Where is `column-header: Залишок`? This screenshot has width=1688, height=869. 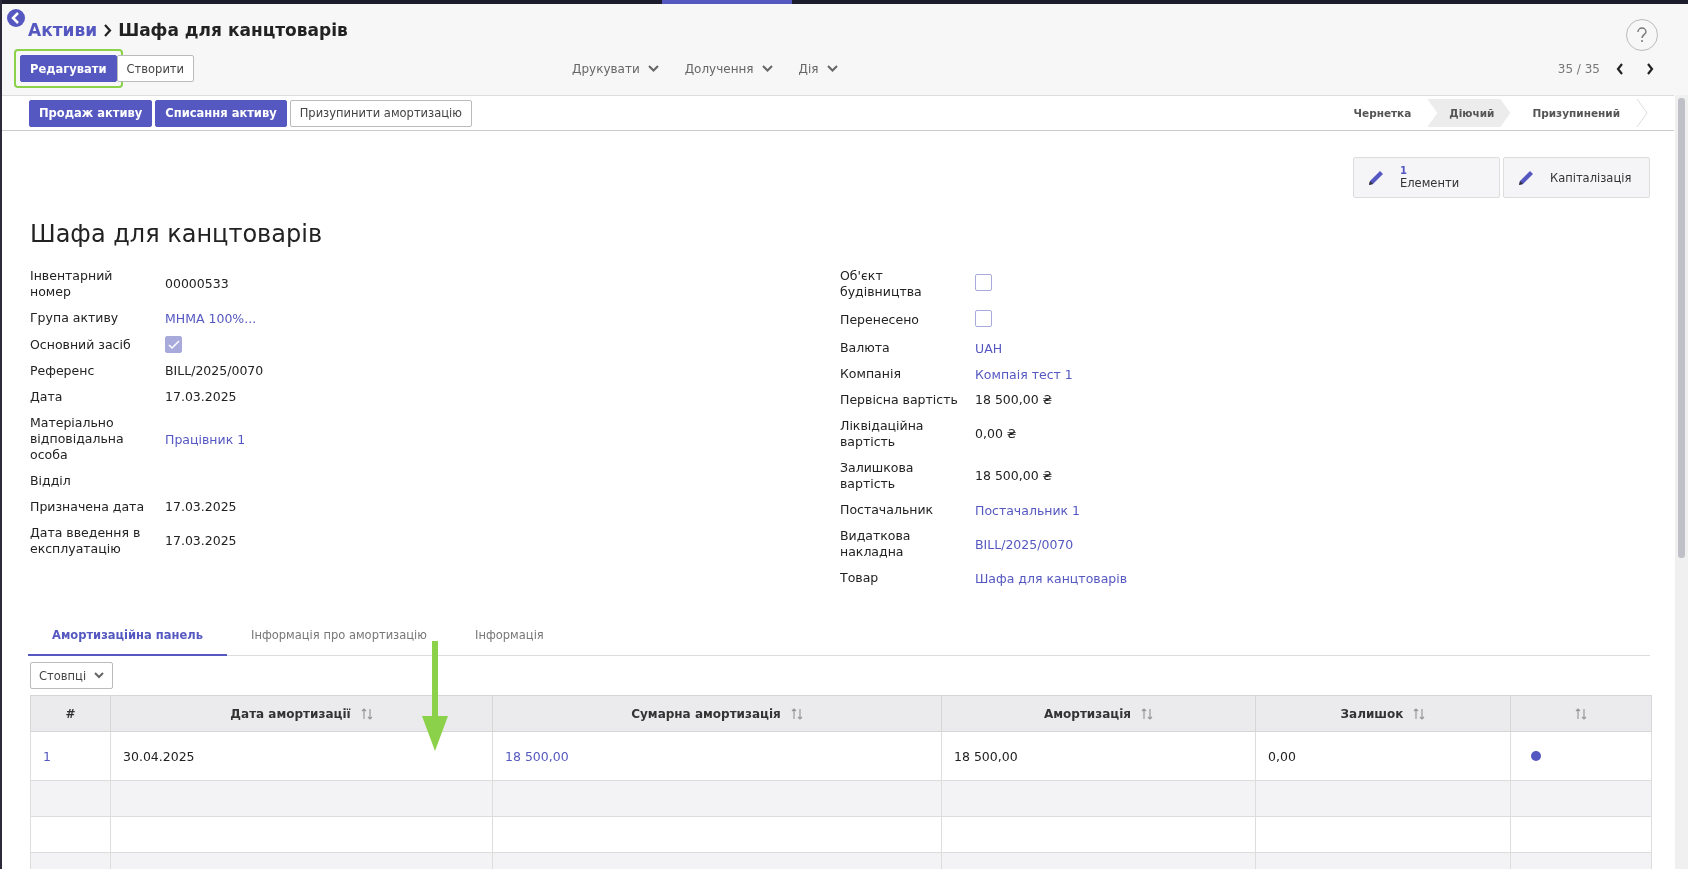 column-header: Залишок is located at coordinates (1383, 713).